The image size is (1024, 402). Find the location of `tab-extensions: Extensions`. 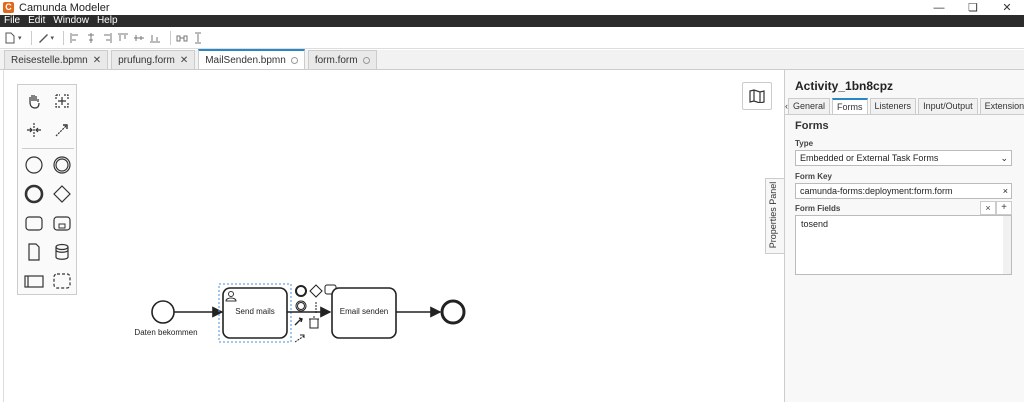

tab-extensions: Extensions is located at coordinates (1001, 106).